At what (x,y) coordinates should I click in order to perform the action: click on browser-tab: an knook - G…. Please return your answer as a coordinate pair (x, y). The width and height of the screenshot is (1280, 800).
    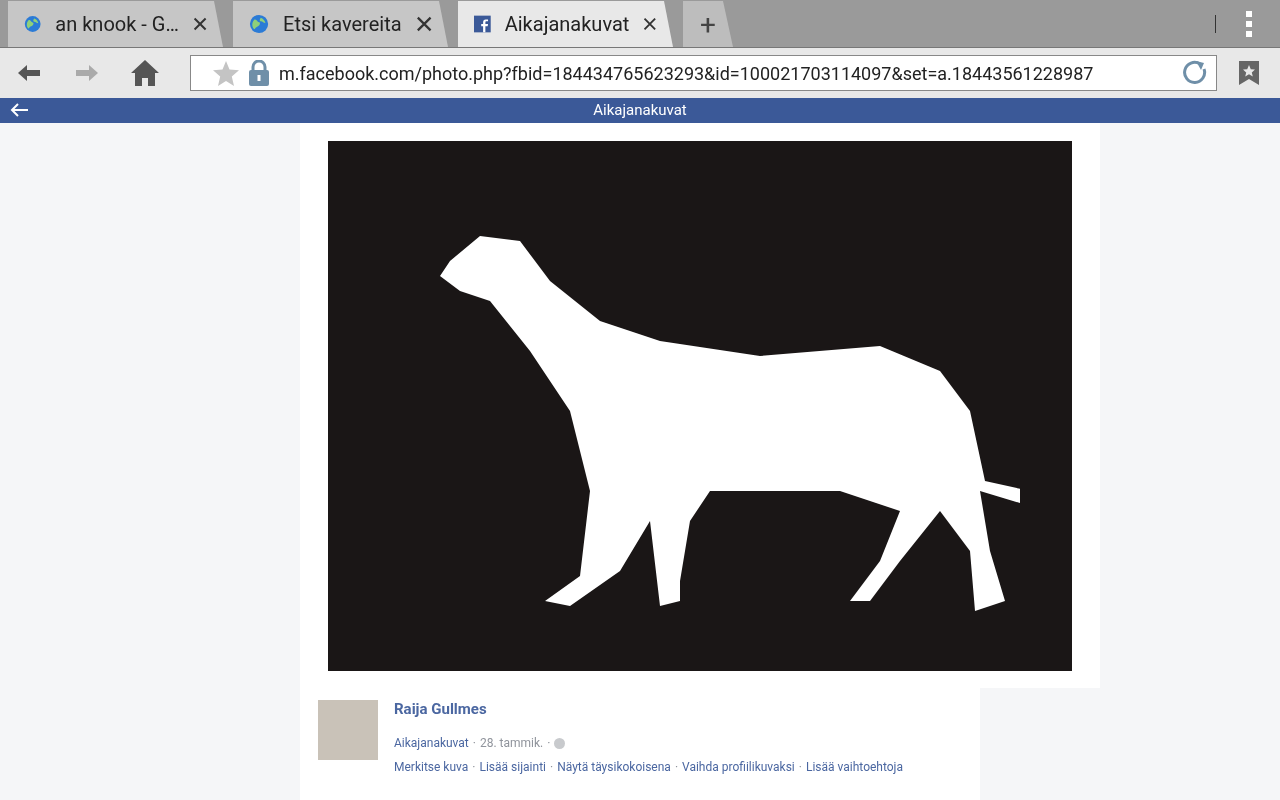
    Looking at the image, I should click on (115, 24).